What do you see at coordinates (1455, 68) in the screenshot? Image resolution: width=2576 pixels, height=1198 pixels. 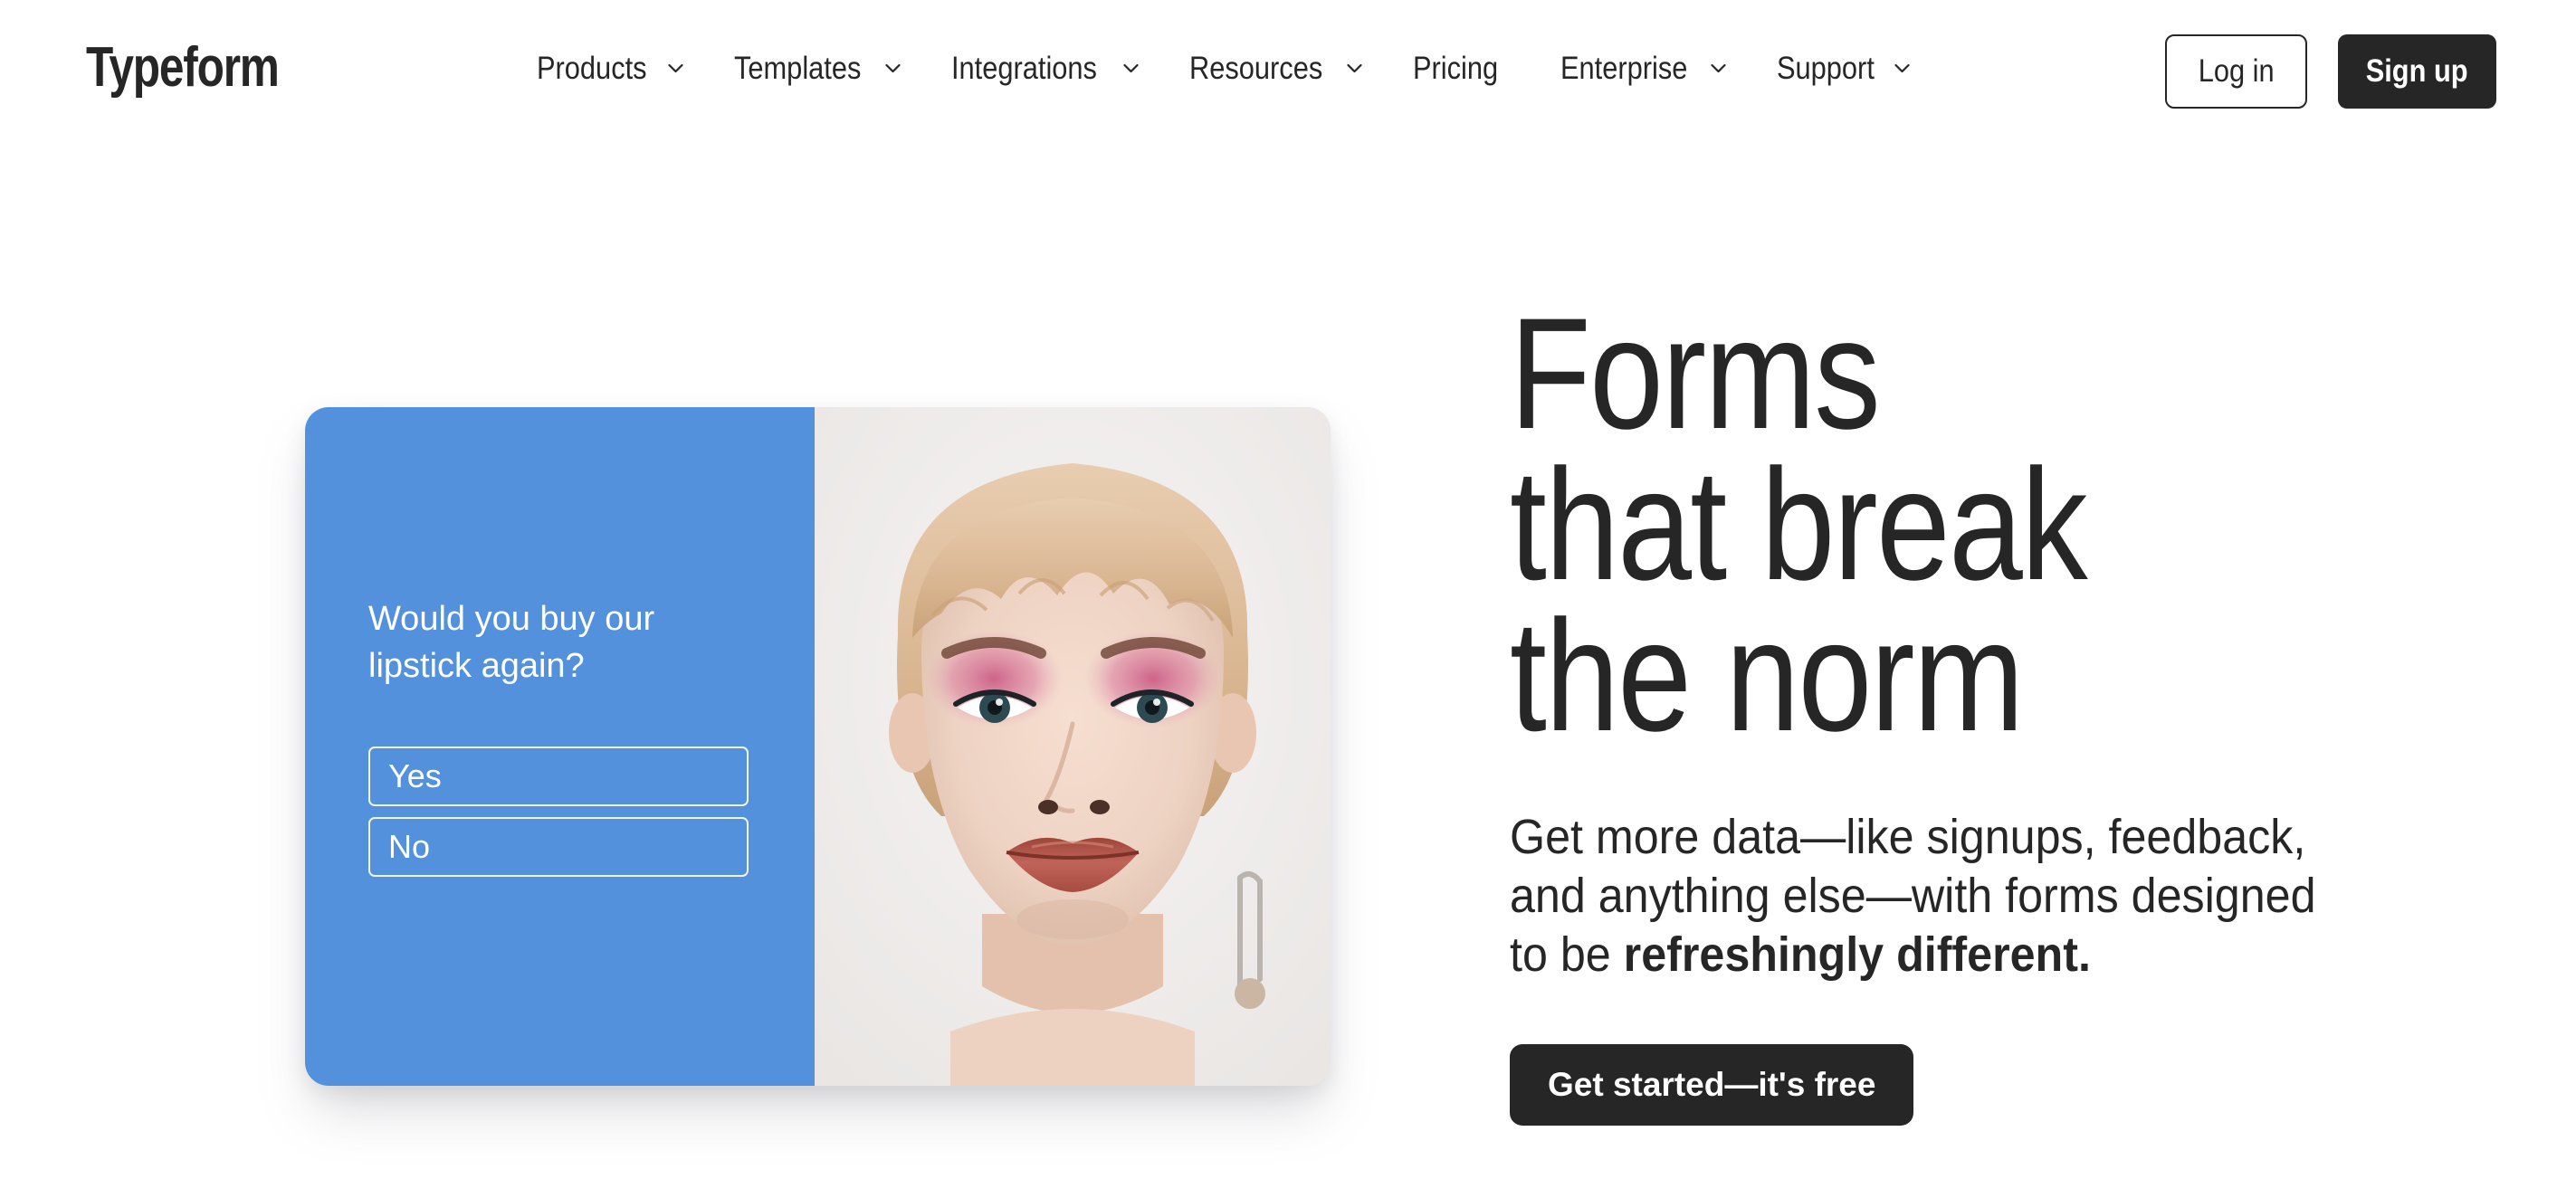 I see `nav-label-pricing: Pricing` at bounding box center [1455, 68].